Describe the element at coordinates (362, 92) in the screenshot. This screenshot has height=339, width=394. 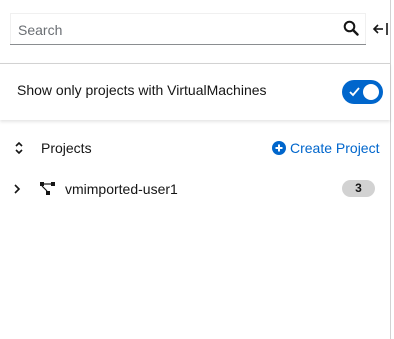
I see `vm-filter-toggle` at that location.